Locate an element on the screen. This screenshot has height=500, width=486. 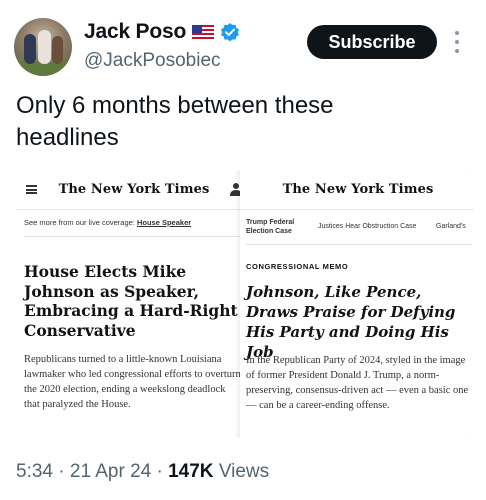
avatar-ground is located at coordinates (43, 69).